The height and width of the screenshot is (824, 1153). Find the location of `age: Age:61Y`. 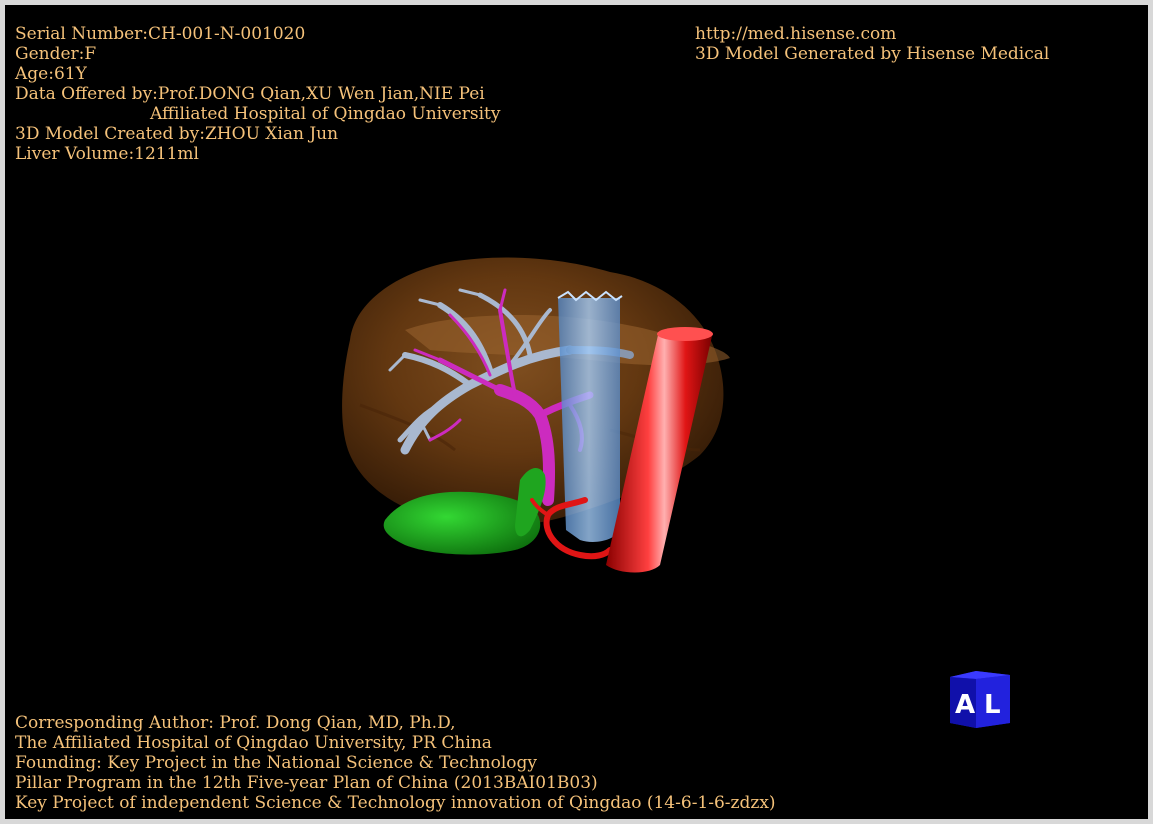

age: Age:61Y is located at coordinates (51, 74).